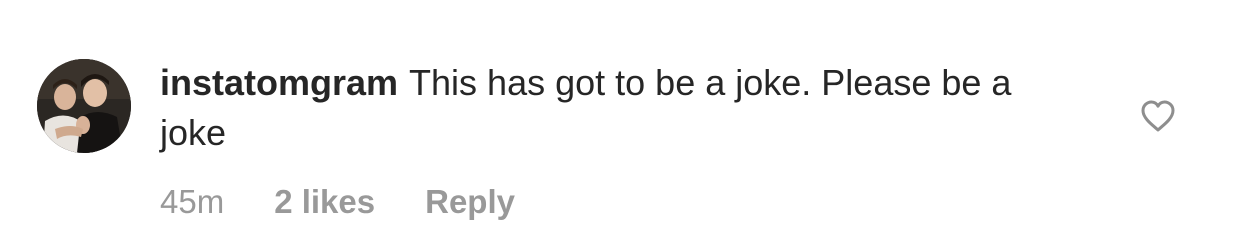 The height and width of the screenshot is (243, 1242). What do you see at coordinates (470, 202) in the screenshot?
I see `reply-button: Reply` at bounding box center [470, 202].